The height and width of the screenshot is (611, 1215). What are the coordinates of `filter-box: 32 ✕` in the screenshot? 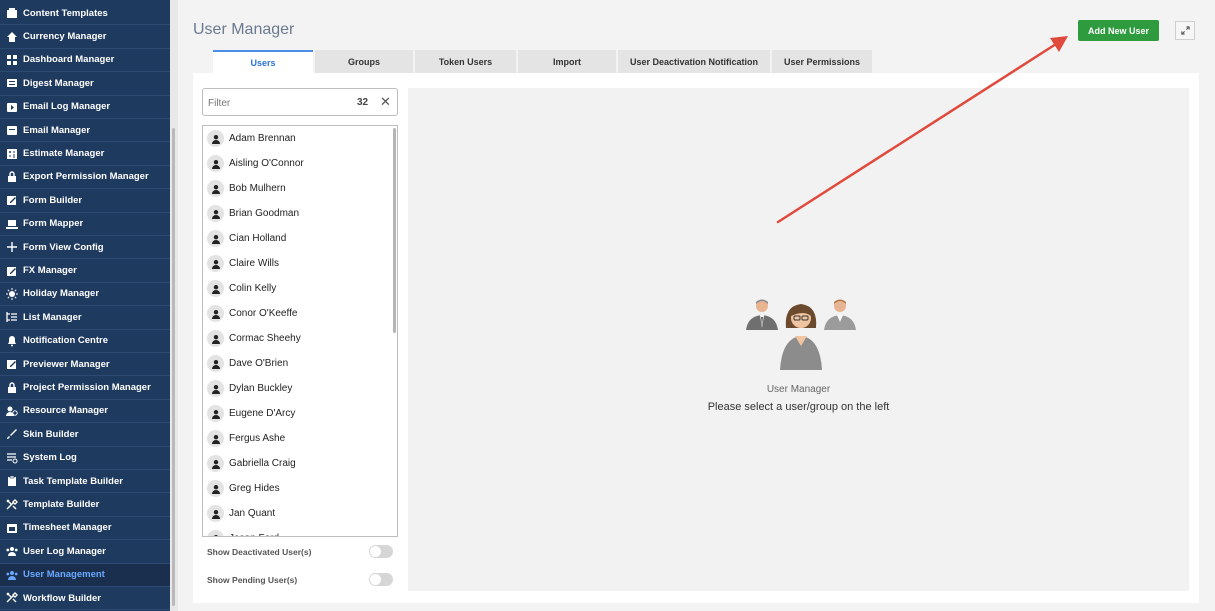 It's located at (300, 102).